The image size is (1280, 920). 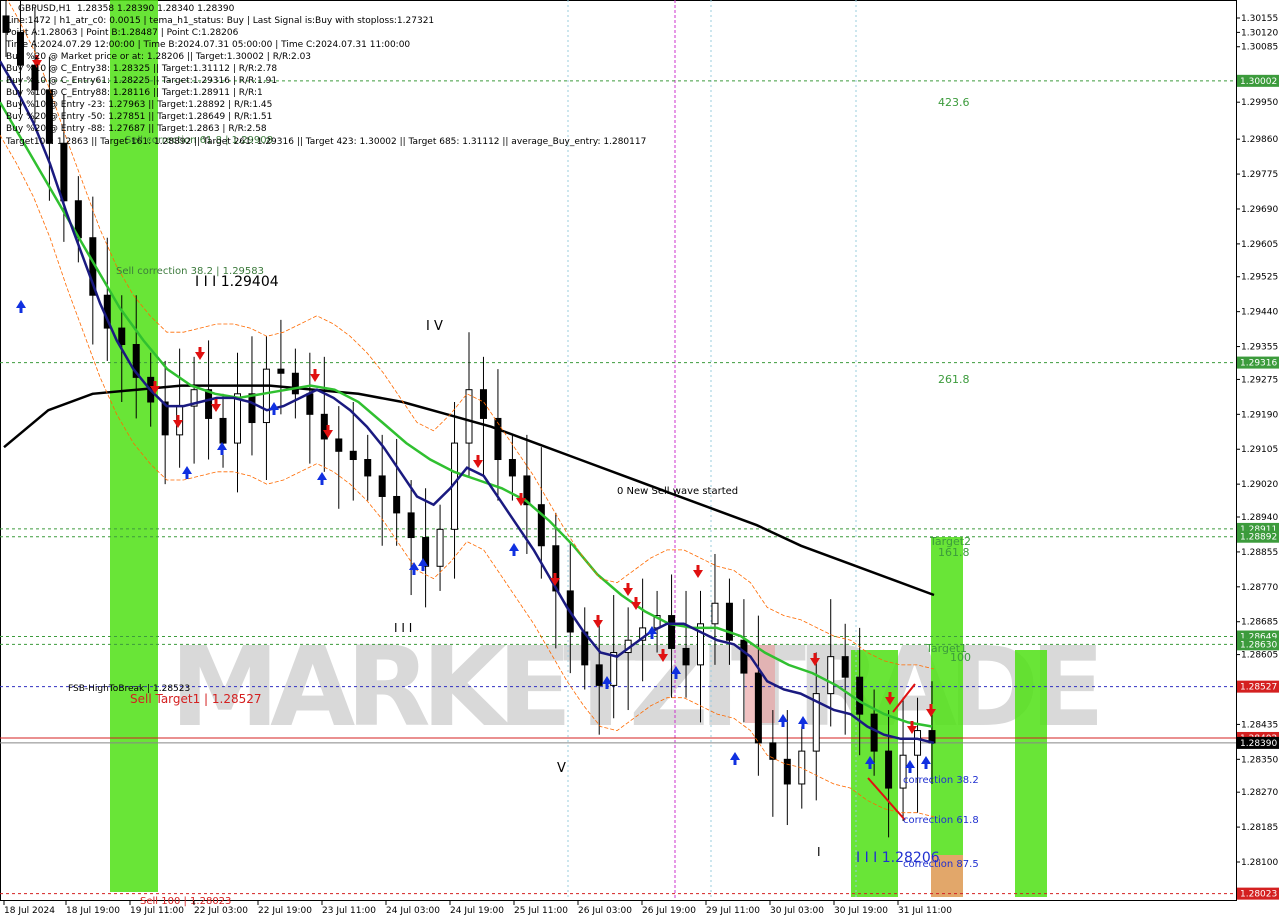 I want to click on price-tick-label: 1.28435, so click(x=1259, y=725).